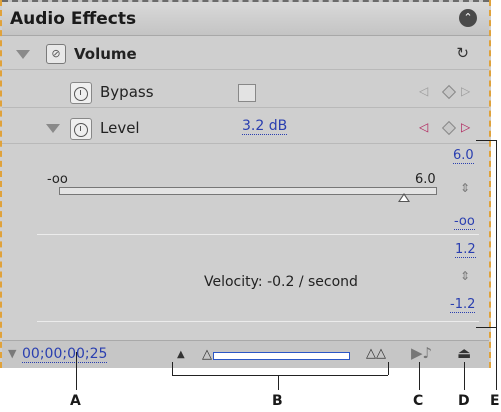 The width and height of the screenshot is (501, 412). Describe the element at coordinates (463, 156) in the screenshot. I see `graph-max-value: 6.0` at that location.